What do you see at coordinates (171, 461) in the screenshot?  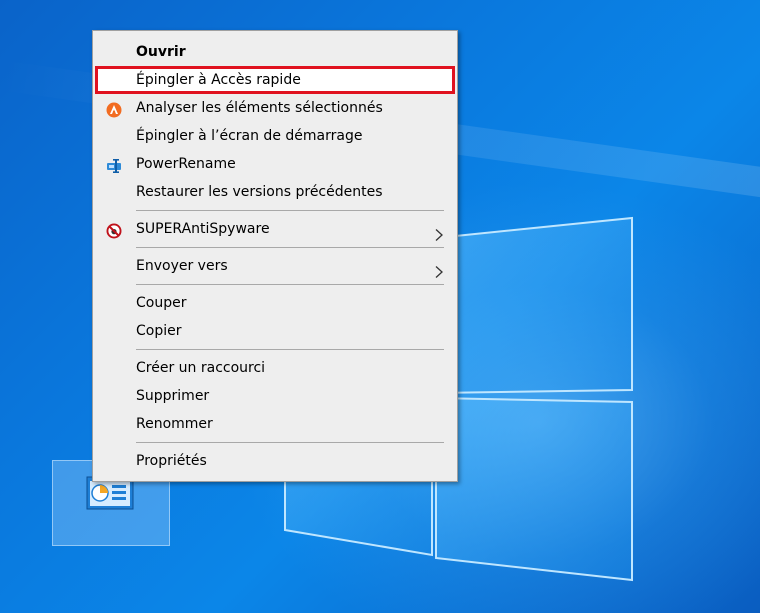 I see `menu-item-label: Propriétés` at bounding box center [171, 461].